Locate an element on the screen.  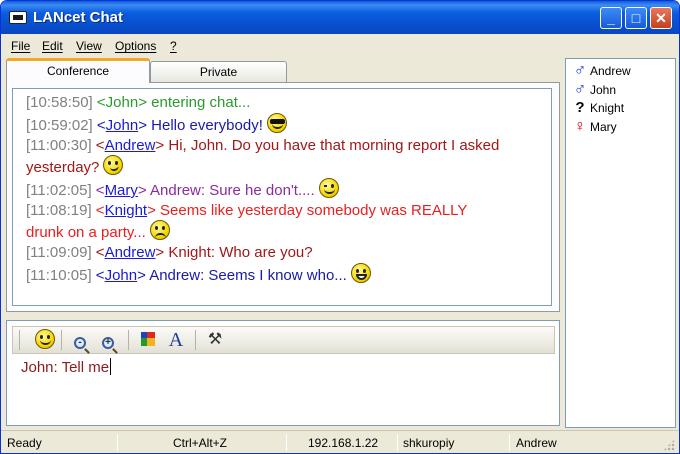
status-ip: 192.168.1.22 is located at coordinates (343, 443).